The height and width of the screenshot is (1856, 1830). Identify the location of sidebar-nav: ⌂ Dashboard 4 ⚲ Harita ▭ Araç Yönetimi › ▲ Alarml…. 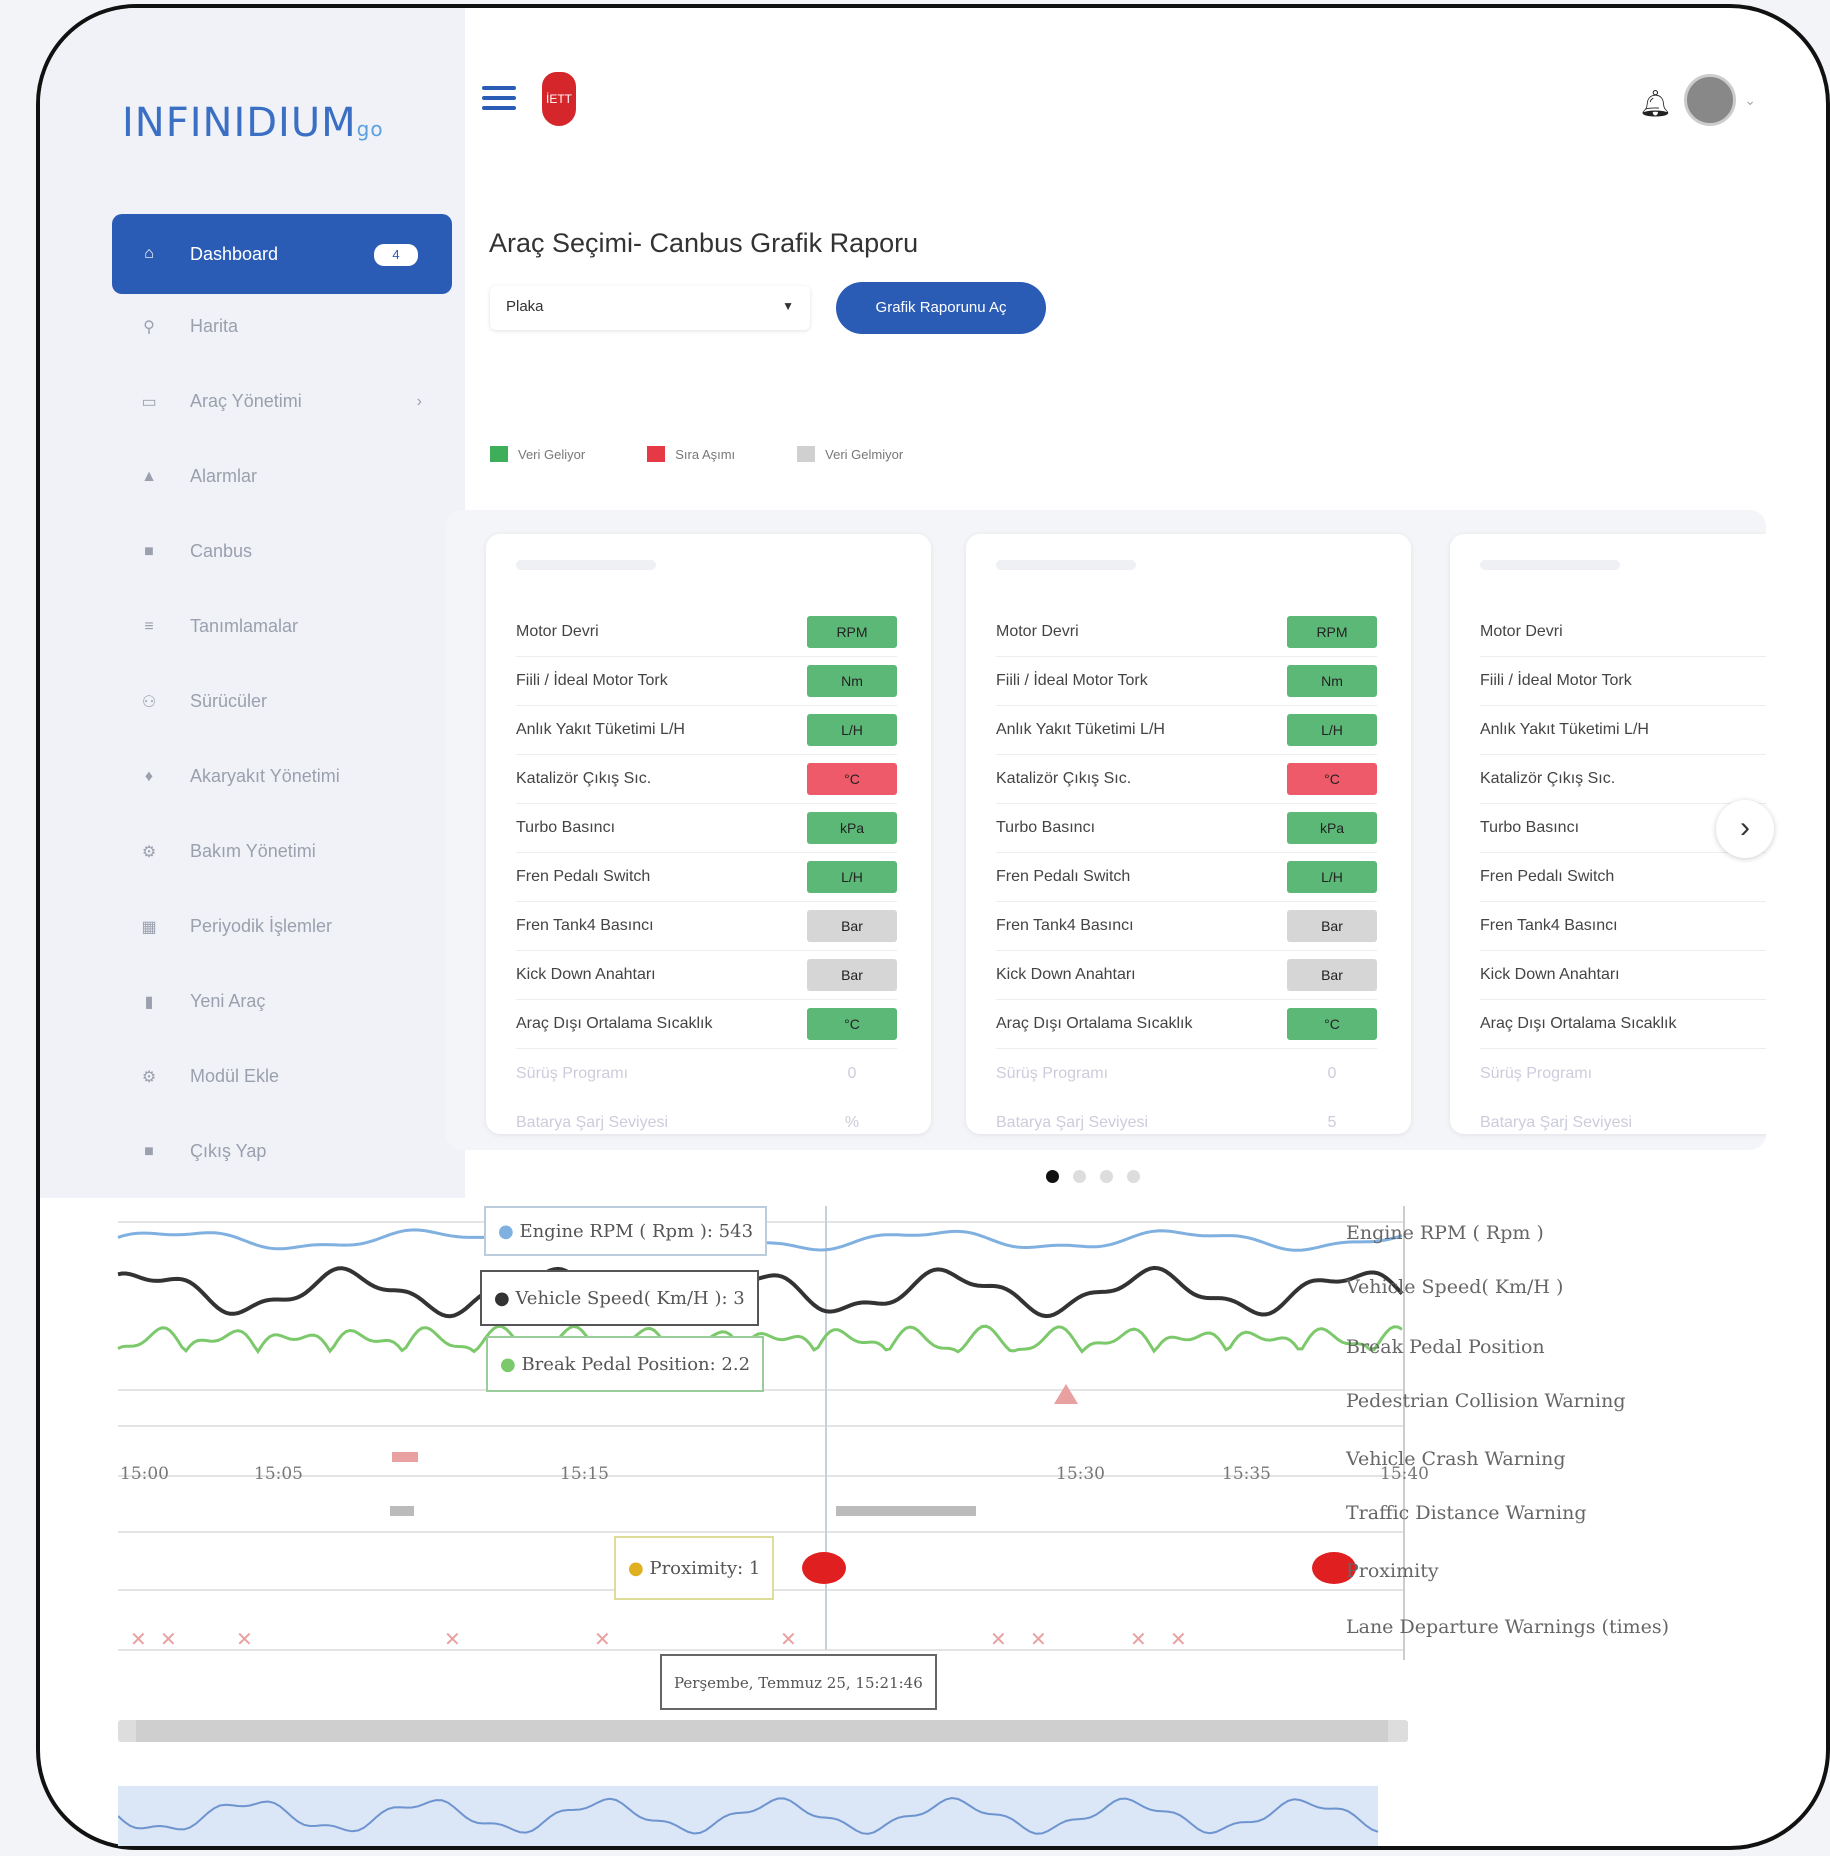
(282, 701).